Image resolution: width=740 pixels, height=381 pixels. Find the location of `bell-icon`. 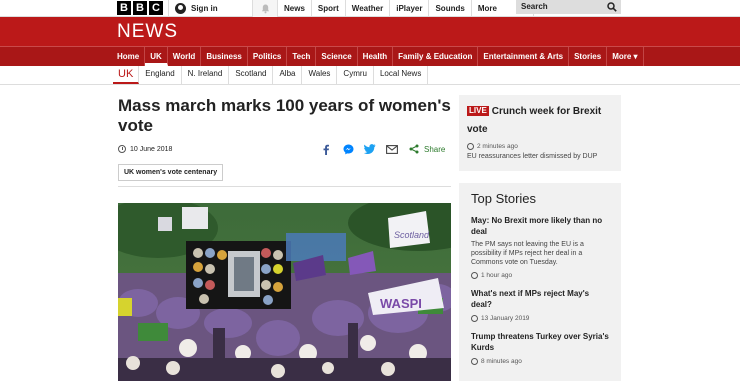

bell-icon is located at coordinates (265, 8).